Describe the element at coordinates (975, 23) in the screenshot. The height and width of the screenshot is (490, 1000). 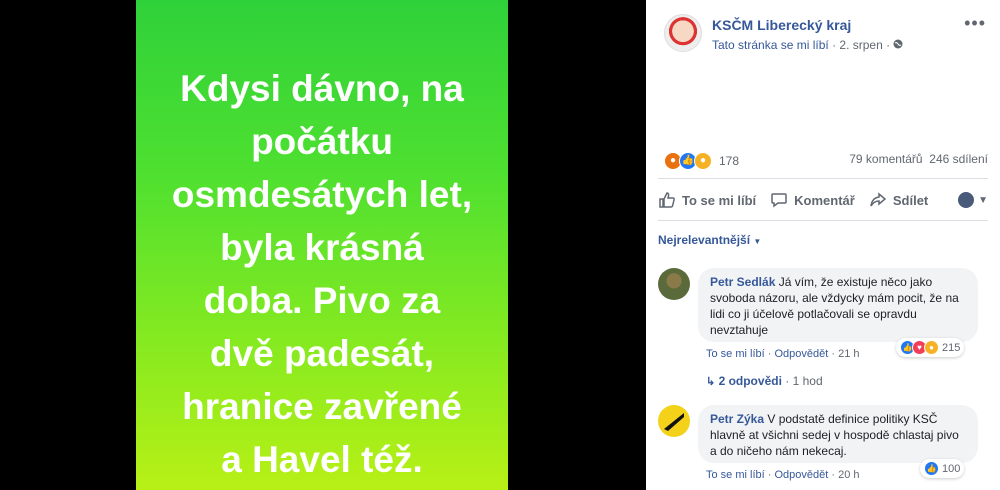
I see `more-options-button: •••` at that location.